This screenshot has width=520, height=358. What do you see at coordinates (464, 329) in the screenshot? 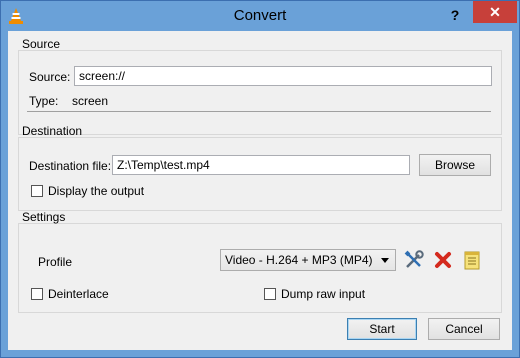
I see `cancel-button: Cancel` at bounding box center [464, 329].